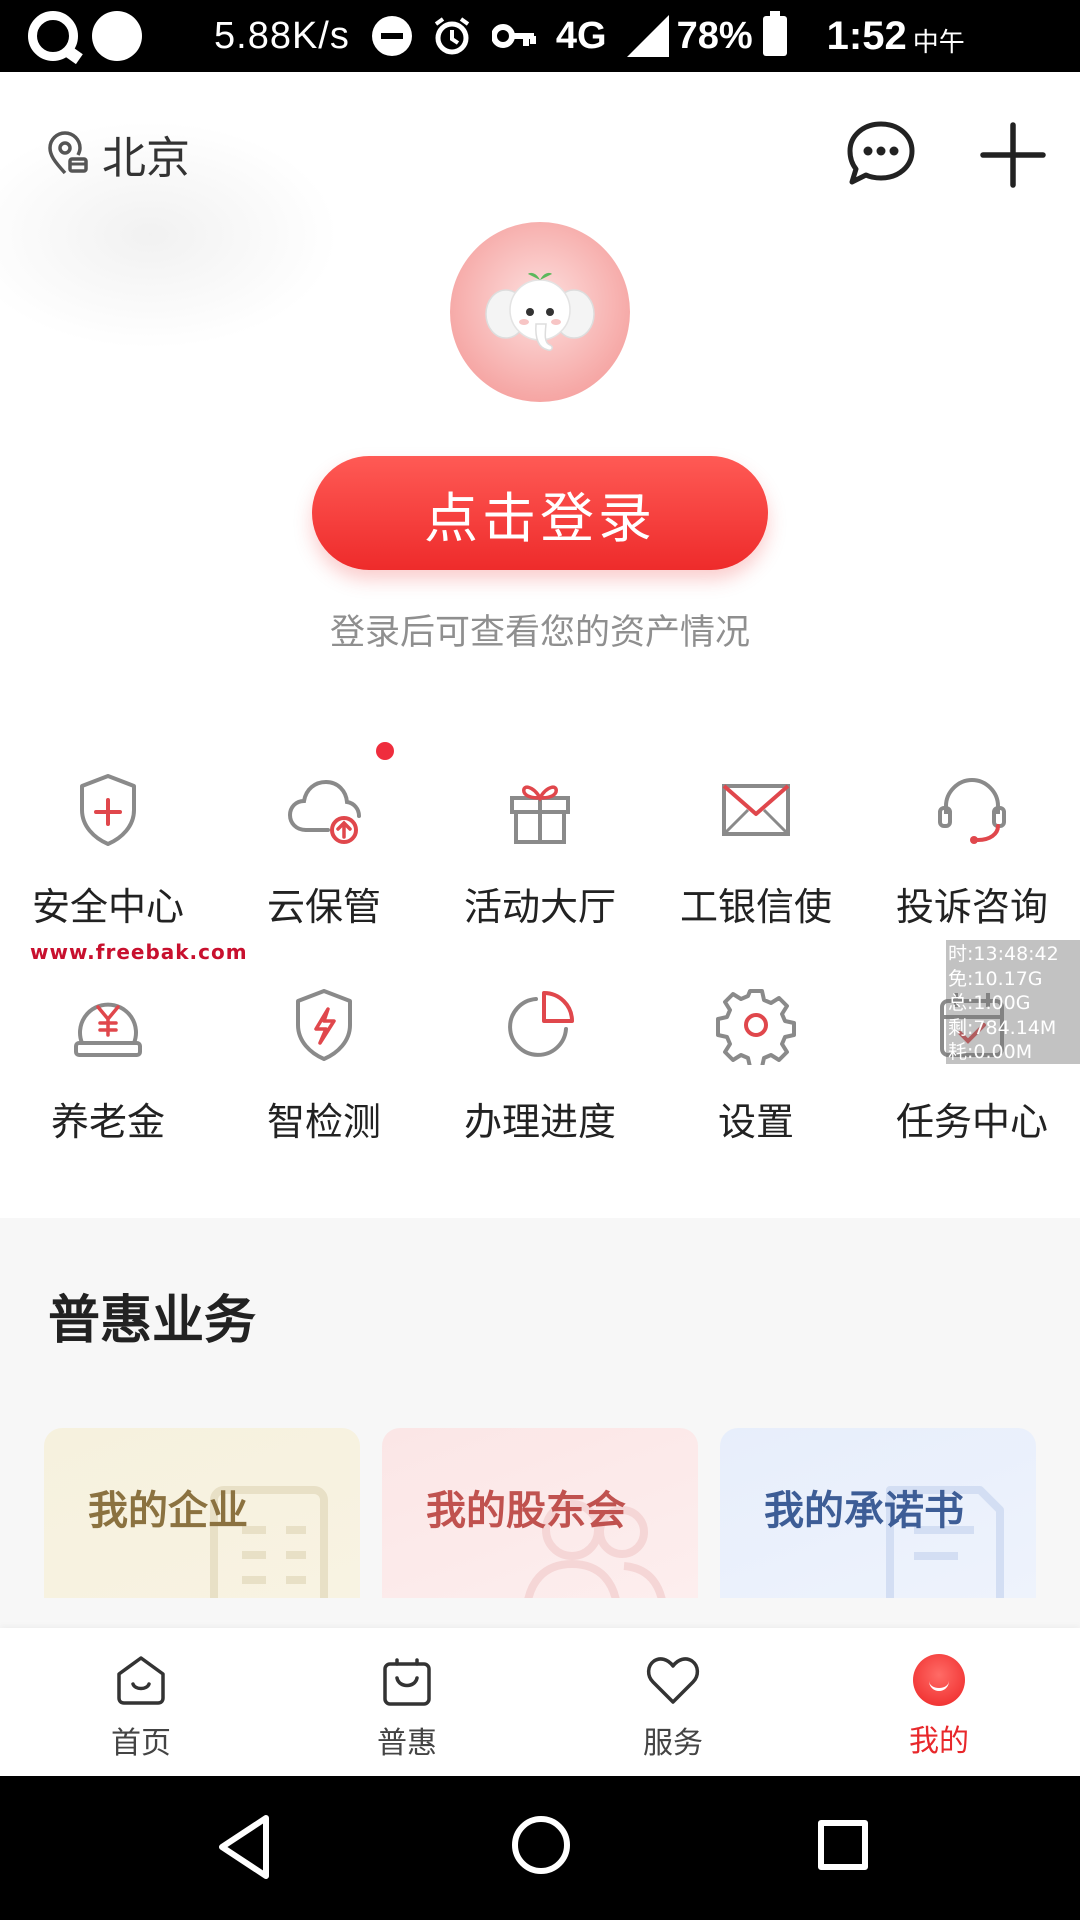 Image resolution: width=1080 pixels, height=1920 pixels. Describe the element at coordinates (756, 847) in the screenshot. I see `grid-item-icbc-messenger: 工银信使` at that location.